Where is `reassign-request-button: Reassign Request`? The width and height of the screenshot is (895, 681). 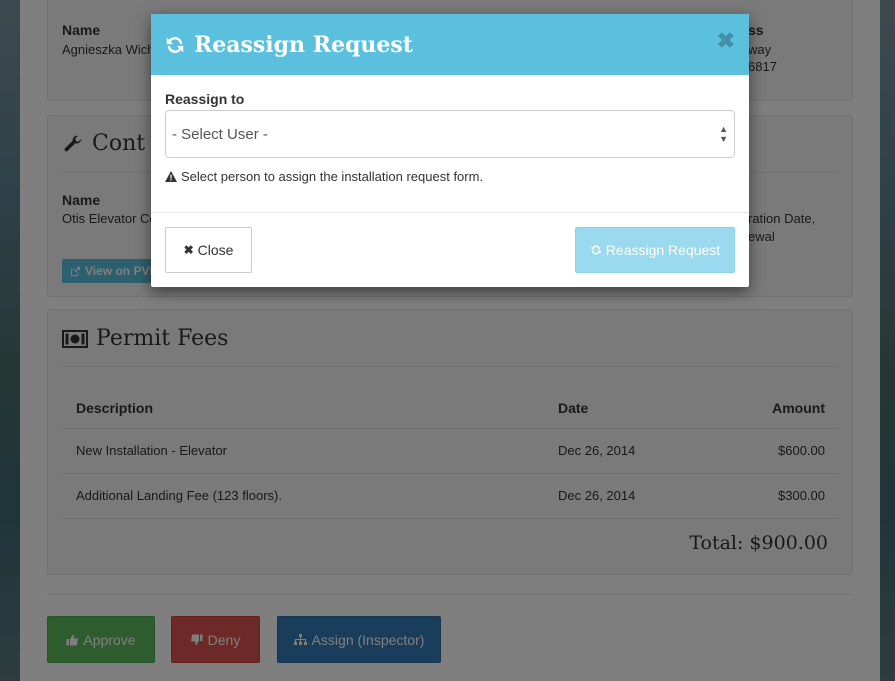
reassign-request-button: Reassign Request is located at coordinates (655, 250).